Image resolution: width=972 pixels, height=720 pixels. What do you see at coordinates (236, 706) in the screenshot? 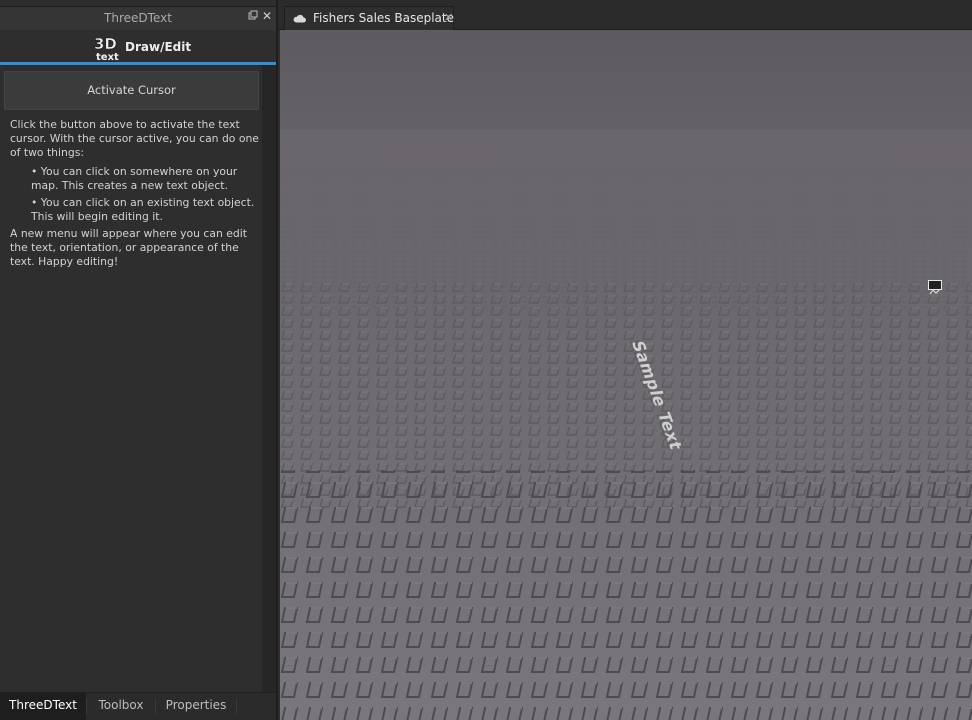
I see `tab-separator` at bounding box center [236, 706].